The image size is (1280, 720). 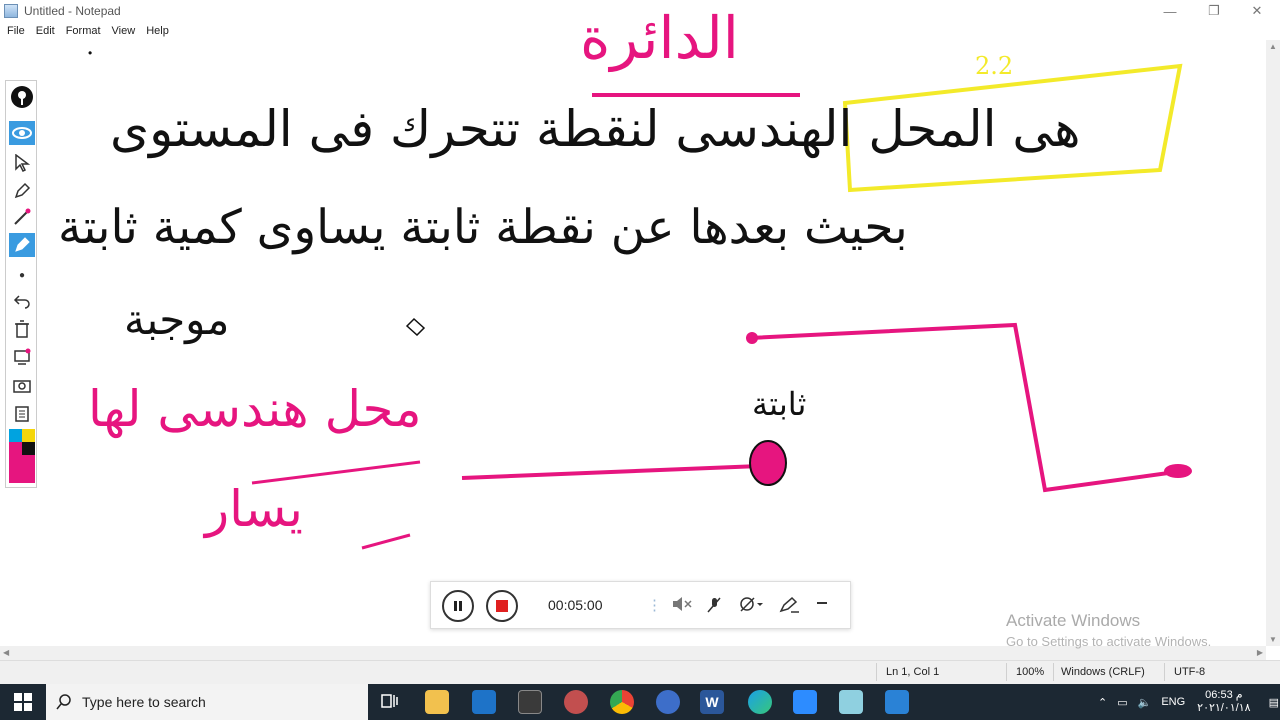 What do you see at coordinates (1188, 702) in the screenshot?
I see `system-tray: ⌃ ▭ 🔈 ENG 06:53 م ٢٠٢١/٠١/١٨ ▤` at bounding box center [1188, 702].